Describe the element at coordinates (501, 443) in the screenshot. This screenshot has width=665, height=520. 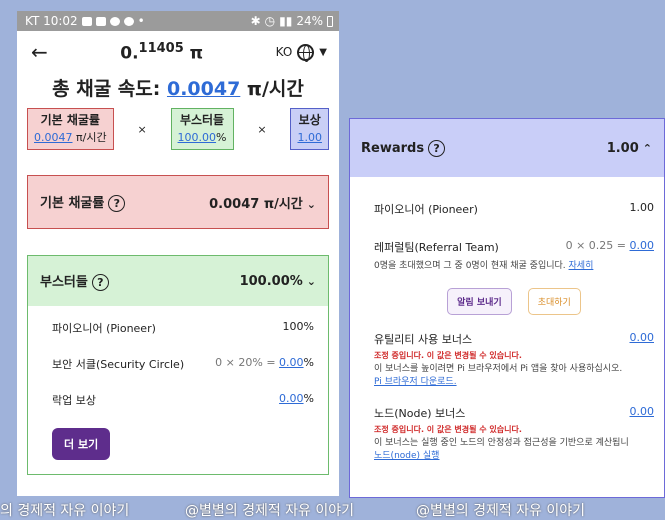
I see `node-description: 이 보너스는 실행 중인 노드의 안정성과 접근성을 기반으로 계산됩니` at that location.